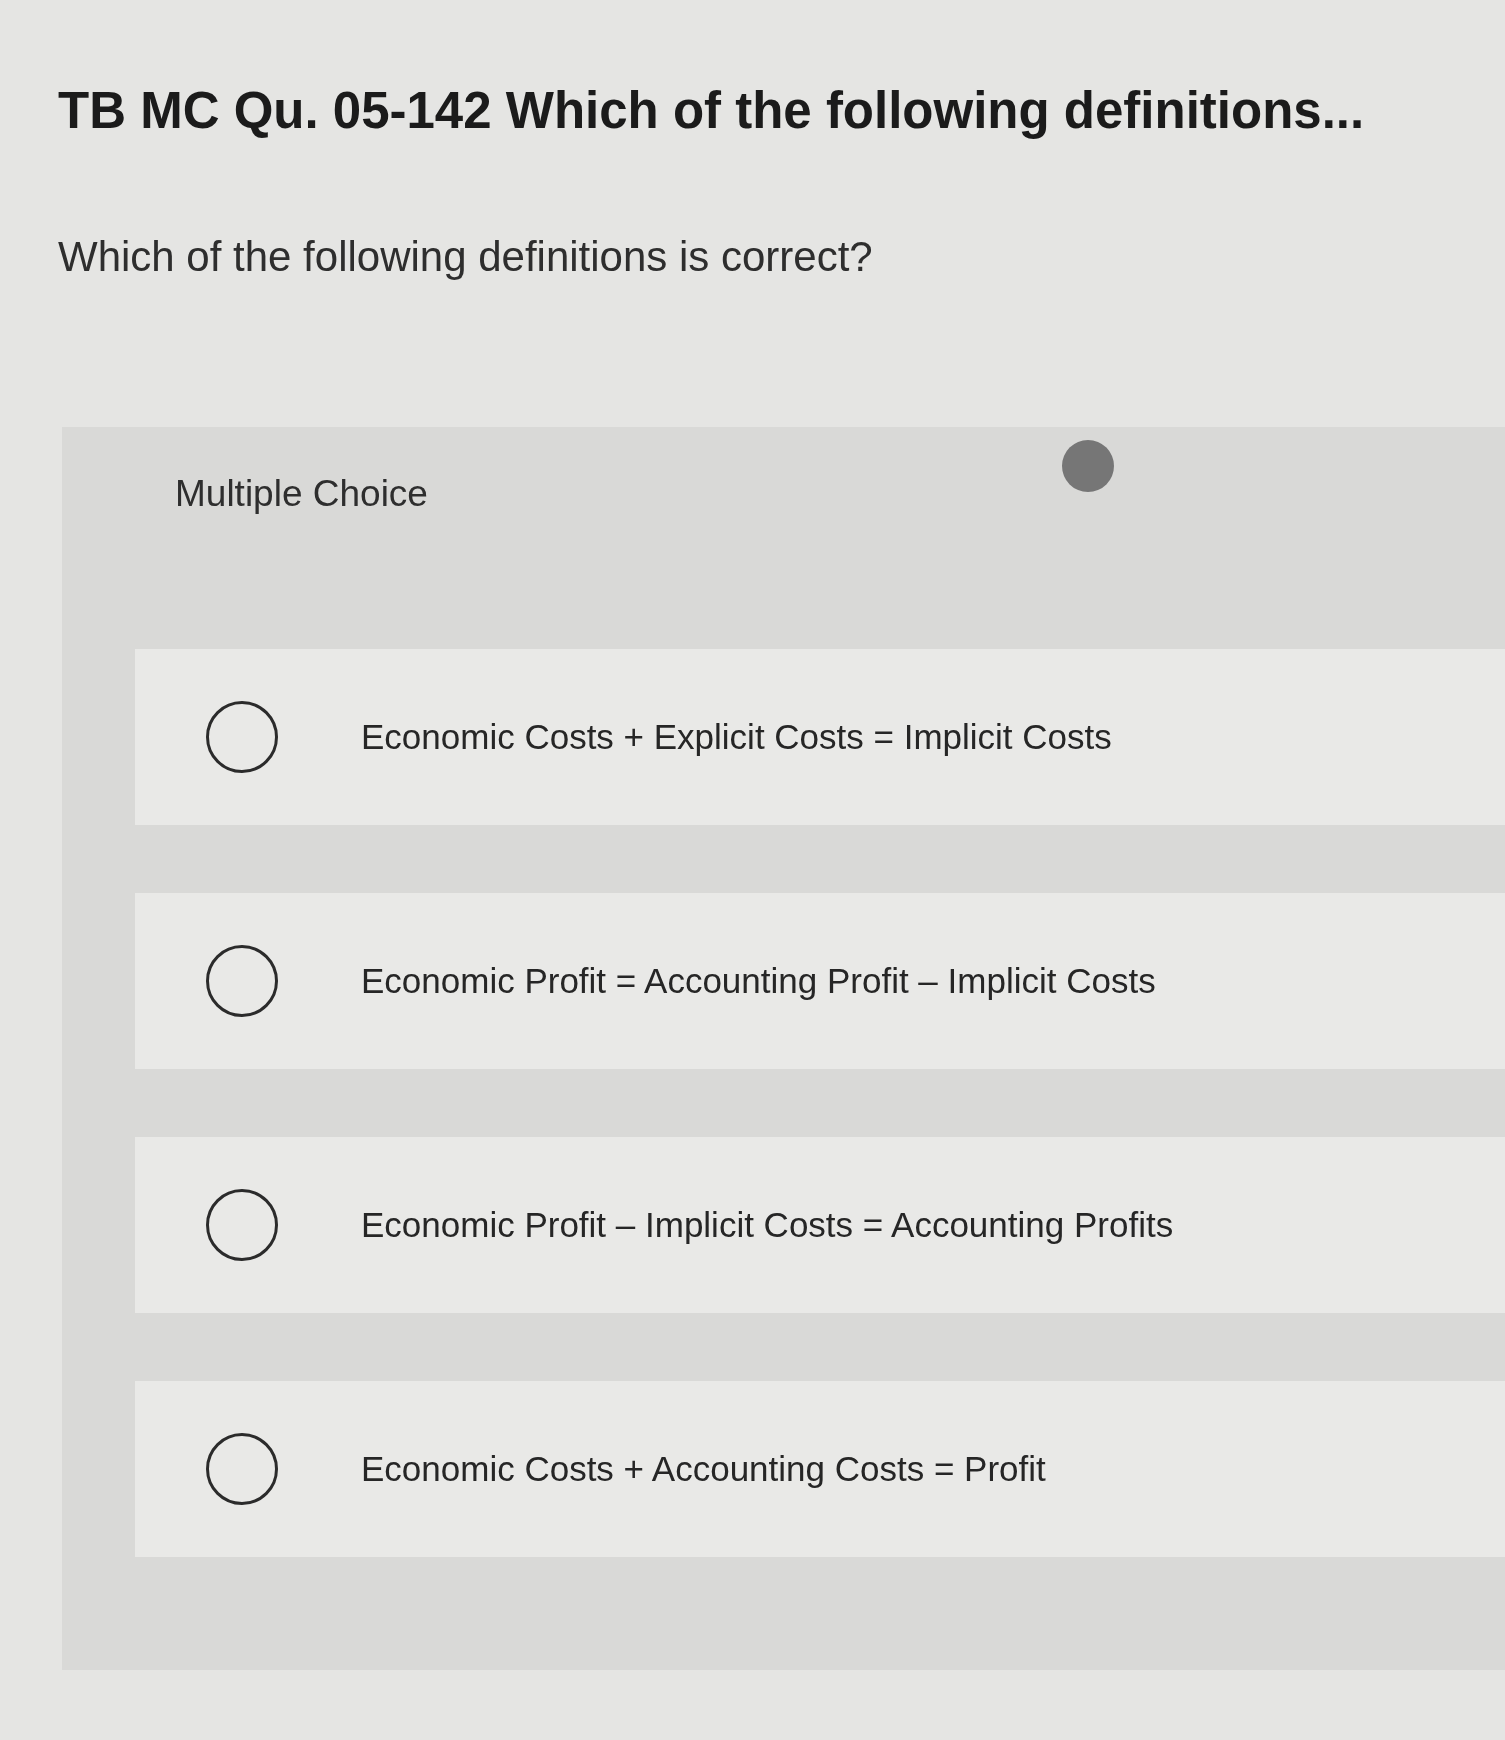 The width and height of the screenshot is (1505, 1740). I want to click on option-card: Economic Costs + Explicit Costs = Implicit Costs, so click(820, 737).